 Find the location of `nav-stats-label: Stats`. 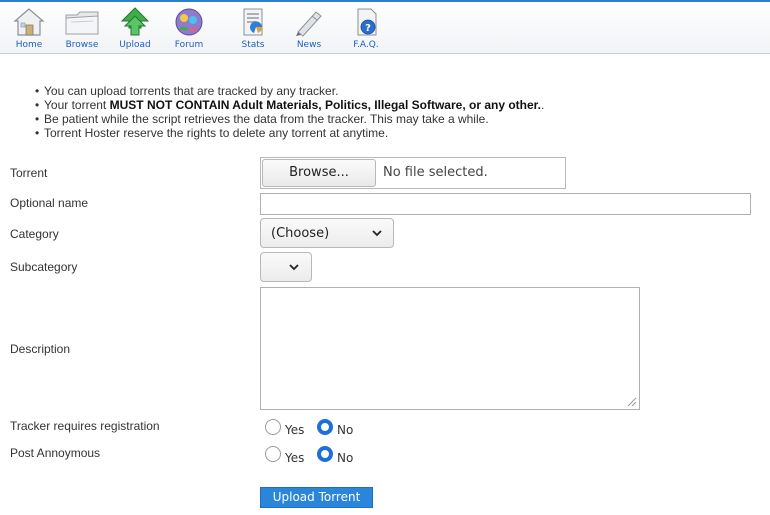

nav-stats-label: Stats is located at coordinates (253, 45).